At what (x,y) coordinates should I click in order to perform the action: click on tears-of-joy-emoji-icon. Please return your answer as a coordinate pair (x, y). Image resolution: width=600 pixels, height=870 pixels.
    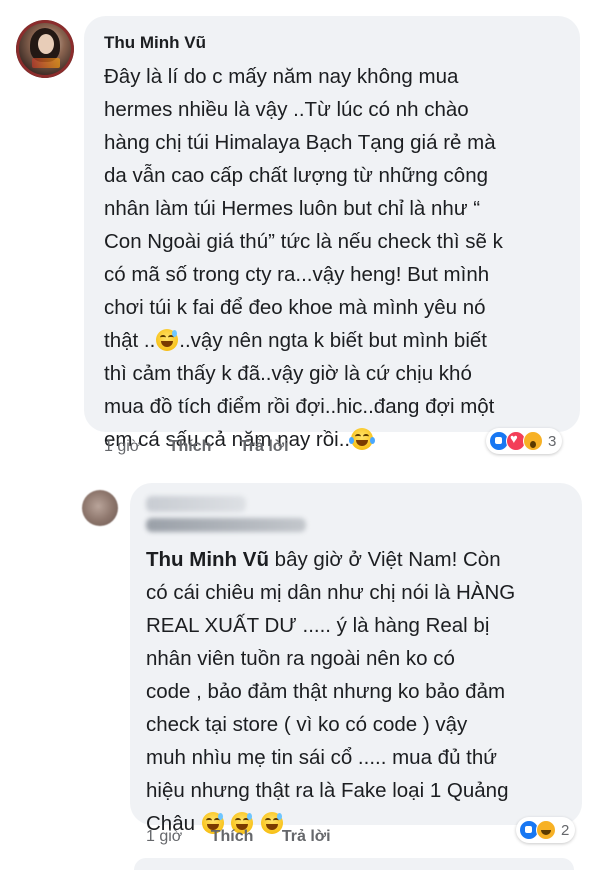
    Looking at the image, I should click on (362, 439).